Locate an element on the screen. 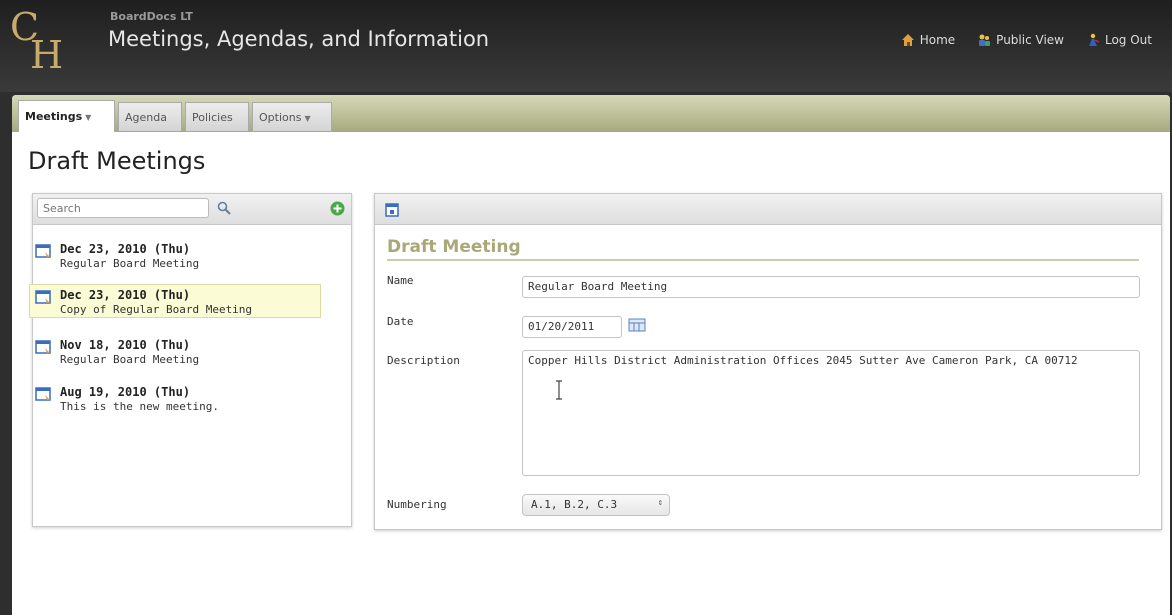 The image size is (1172, 615). public-view-link: Public View is located at coordinates (1020, 40).